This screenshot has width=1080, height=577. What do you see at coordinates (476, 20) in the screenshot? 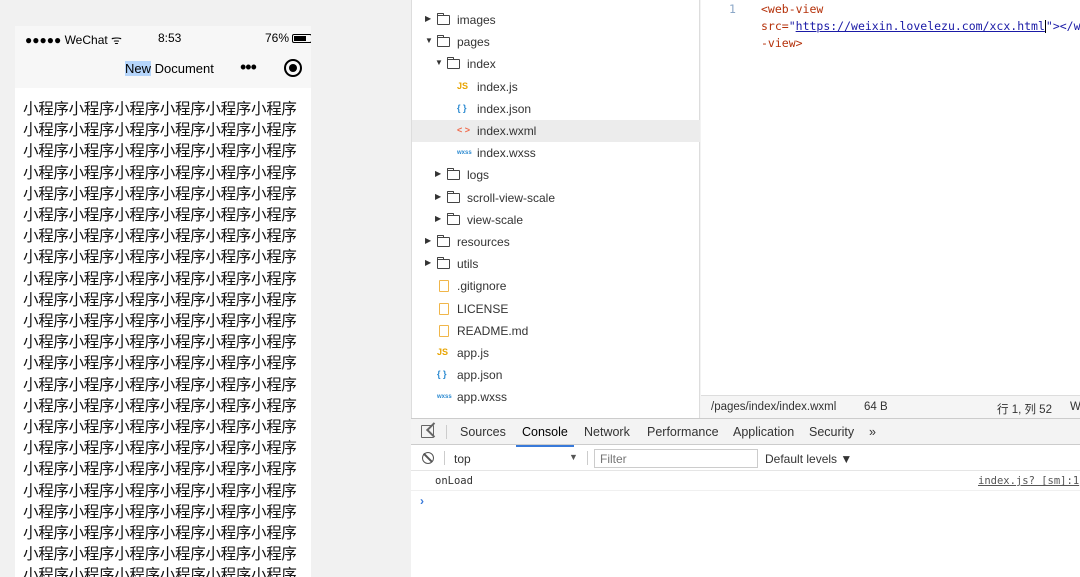
I see `tree-item-label: images` at bounding box center [476, 20].